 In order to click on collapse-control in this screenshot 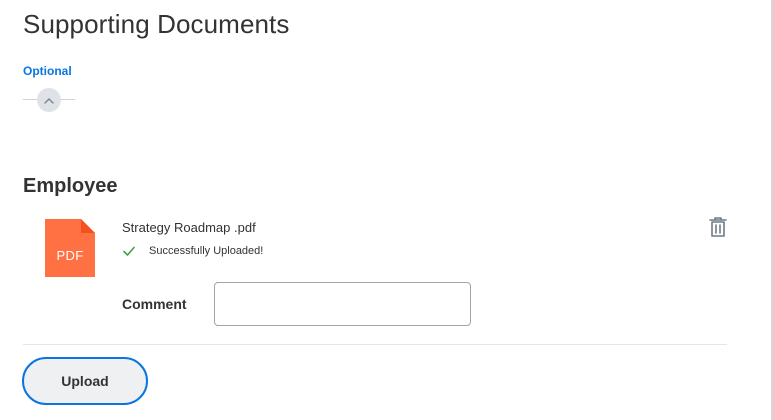, I will do `click(49, 100)`.